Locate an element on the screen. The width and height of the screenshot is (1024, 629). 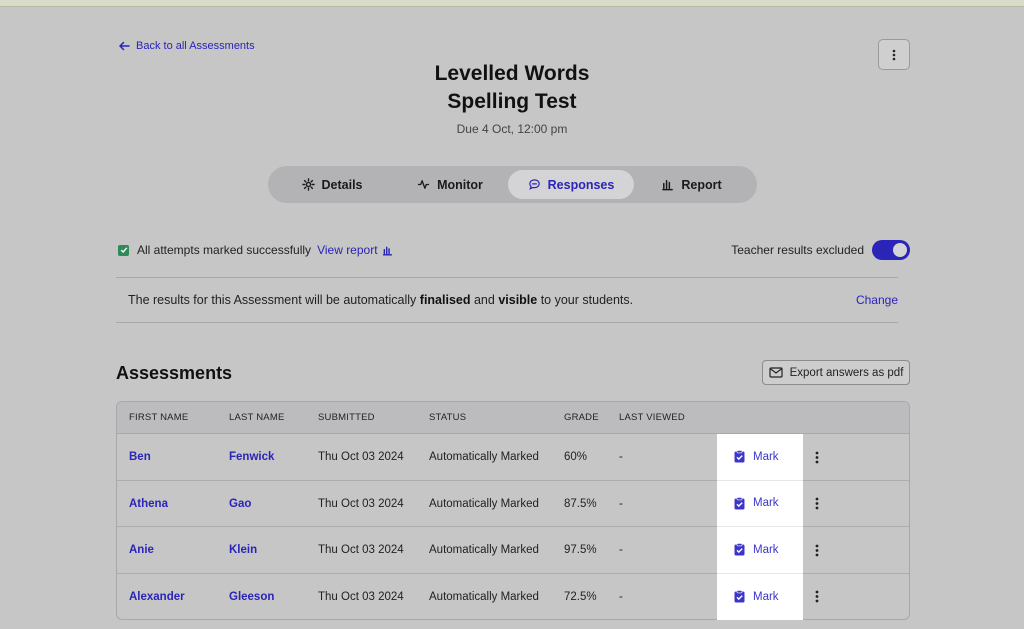
chat-icon is located at coordinates (534, 184).